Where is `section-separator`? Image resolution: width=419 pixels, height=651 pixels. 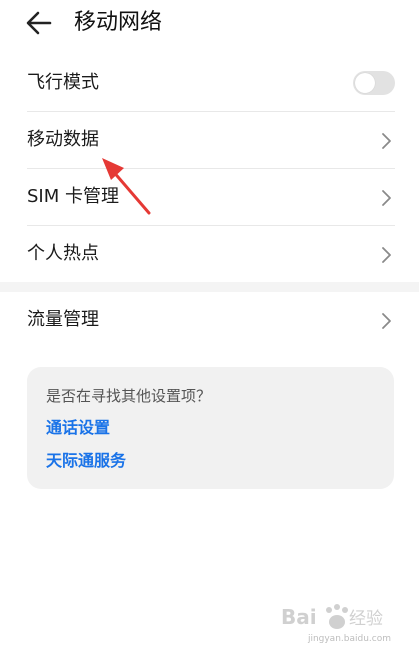 section-separator is located at coordinates (209, 287).